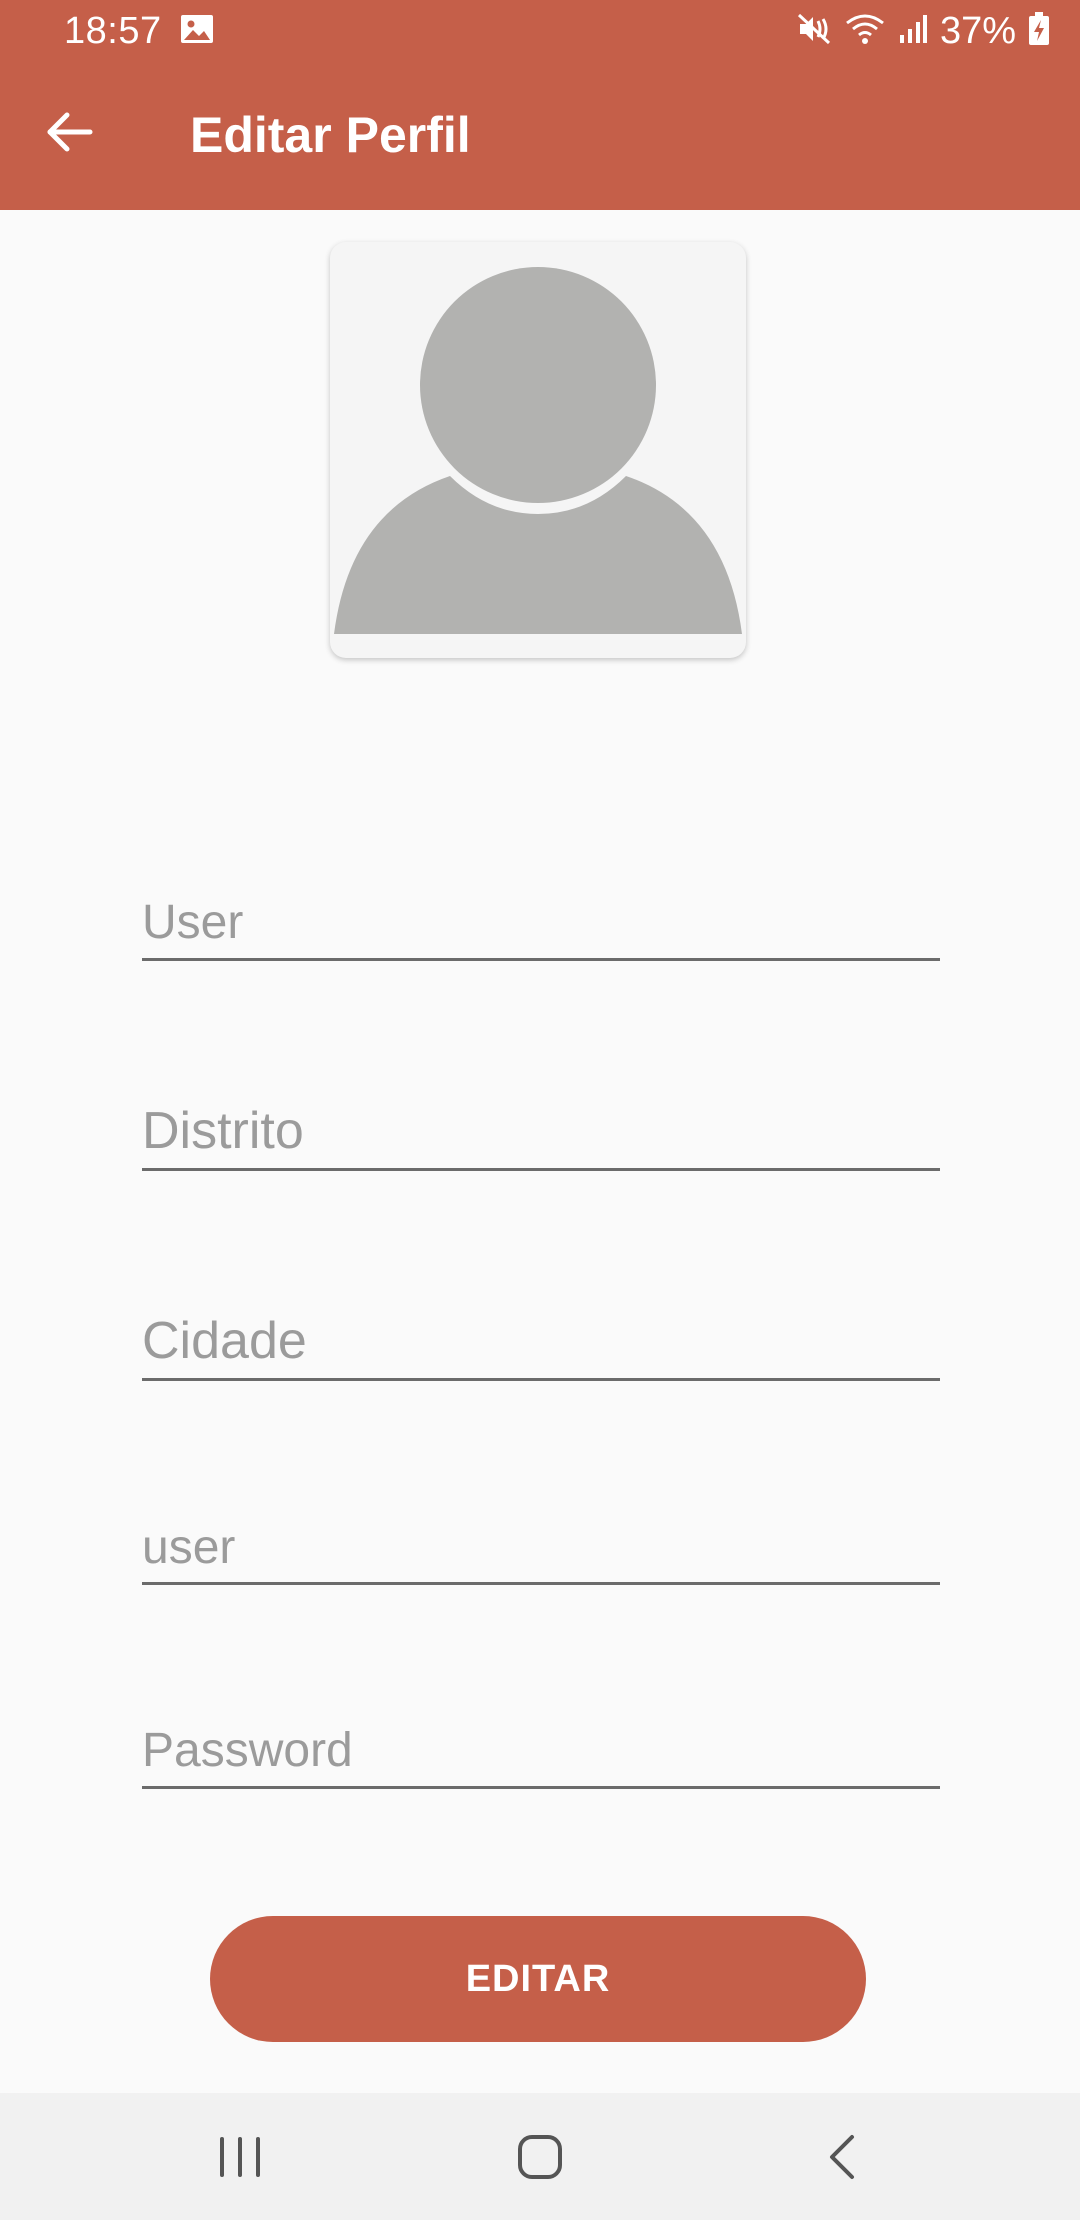  I want to click on battery-percent: 37%, so click(977, 31).